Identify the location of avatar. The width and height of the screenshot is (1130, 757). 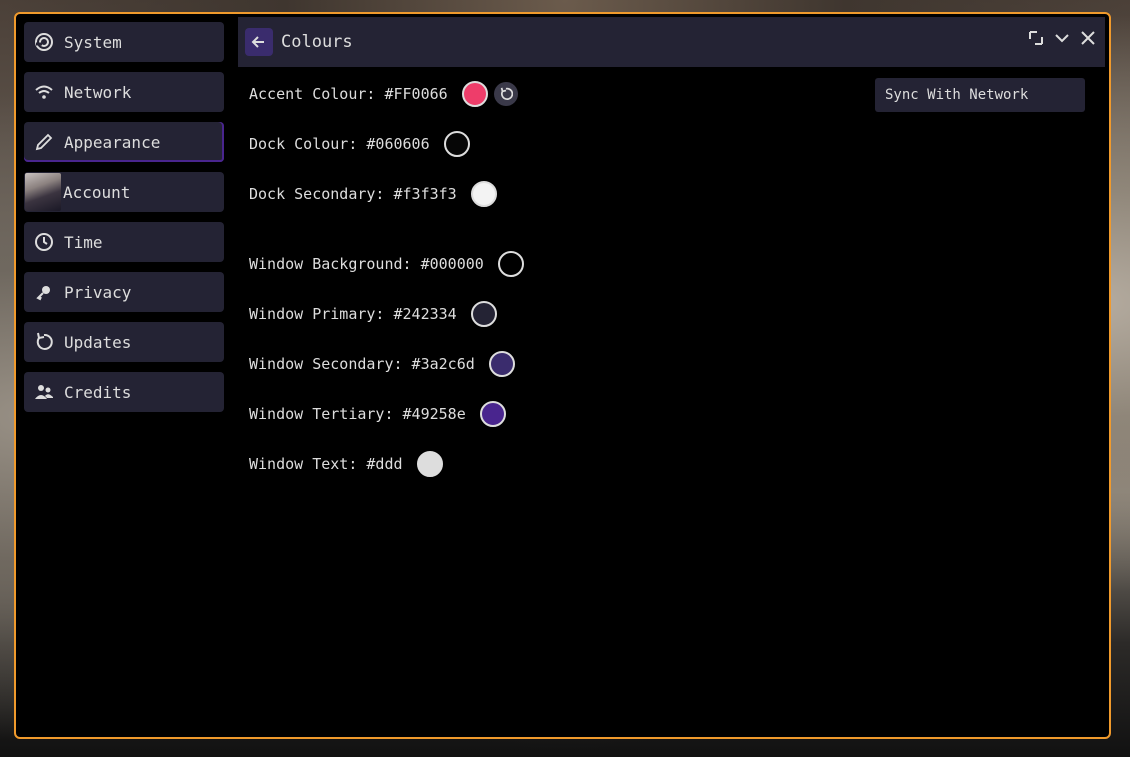
(43, 192).